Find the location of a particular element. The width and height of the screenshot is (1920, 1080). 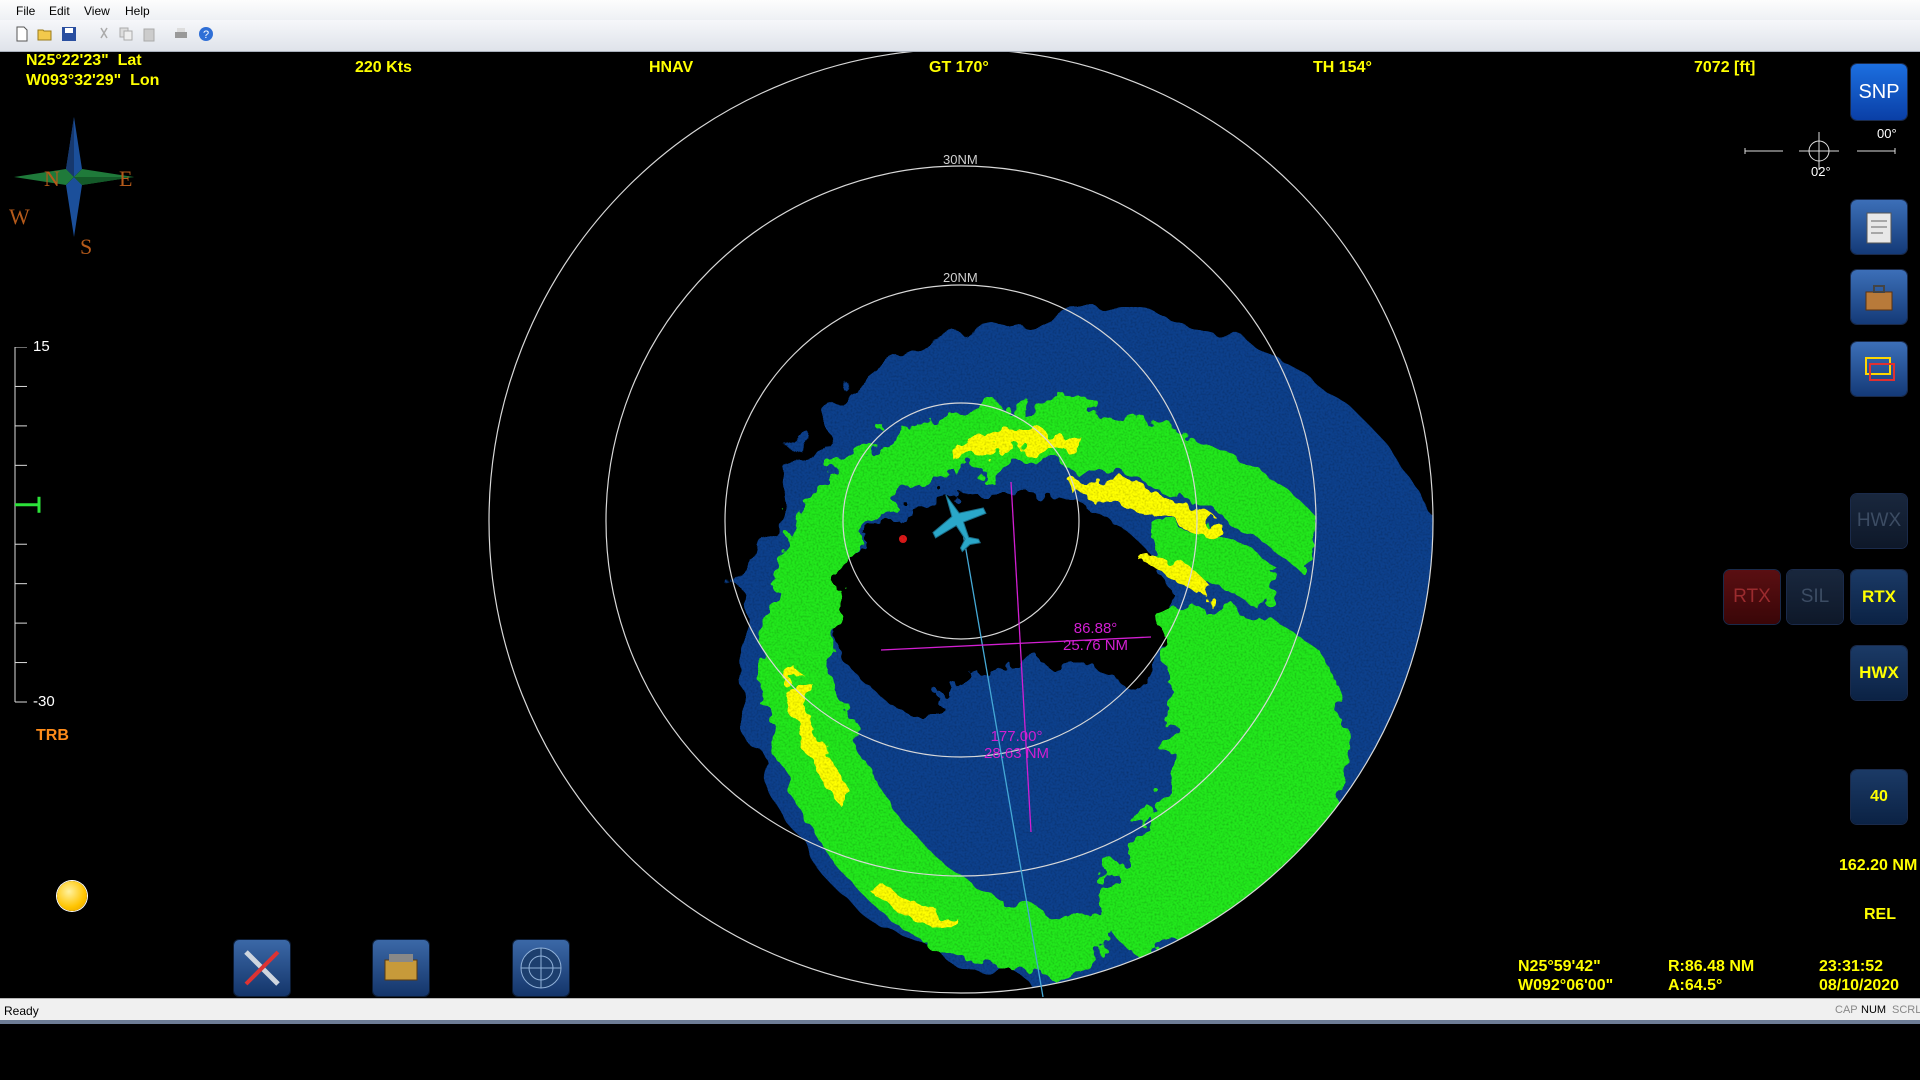

cut-icon is located at coordinates (104, 34).